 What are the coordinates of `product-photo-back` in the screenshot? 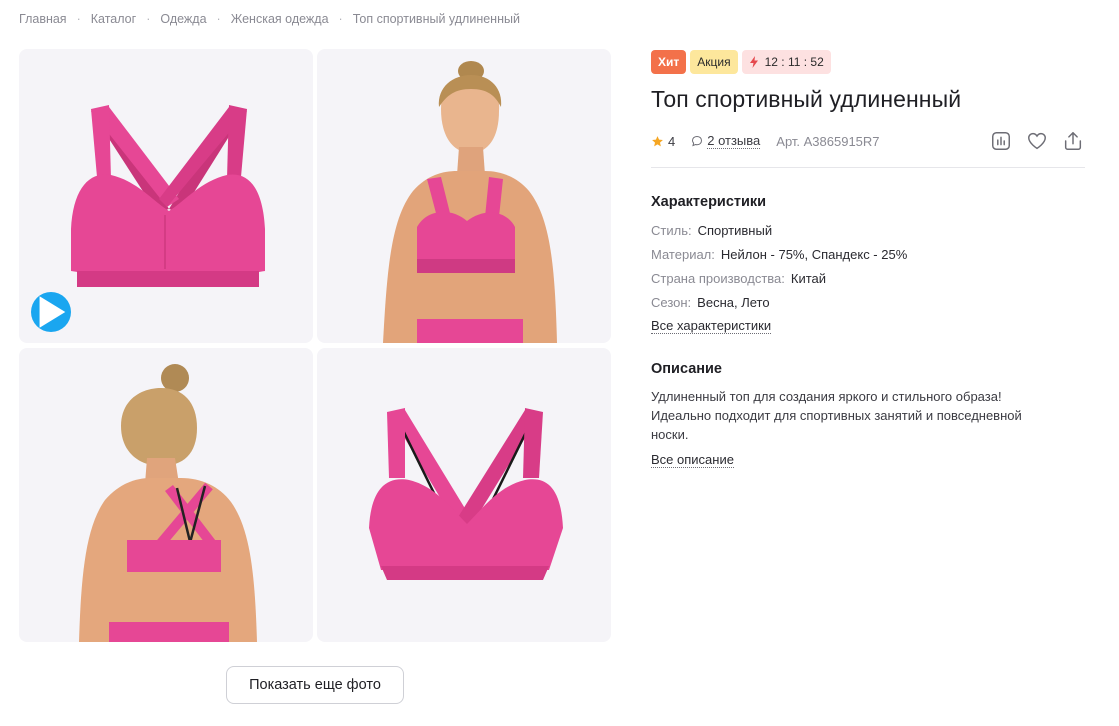 It's located at (464, 495).